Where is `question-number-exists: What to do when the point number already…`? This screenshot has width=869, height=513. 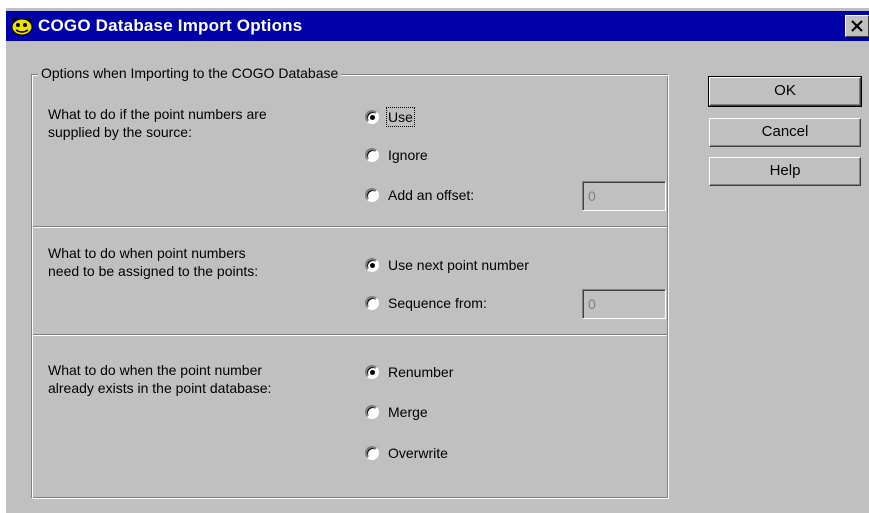
question-number-exists: What to do when the point number already… is located at coordinates (160, 379).